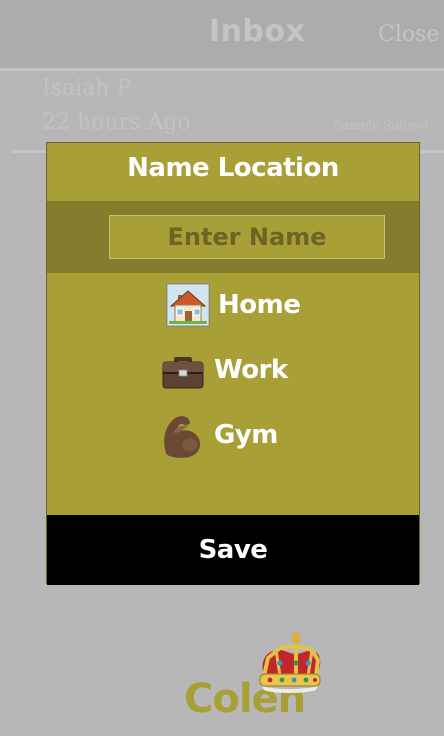 The width and height of the screenshot is (444, 736). Describe the element at coordinates (116, 122) in the screenshot. I see `message-time: 22 hours Ago` at that location.